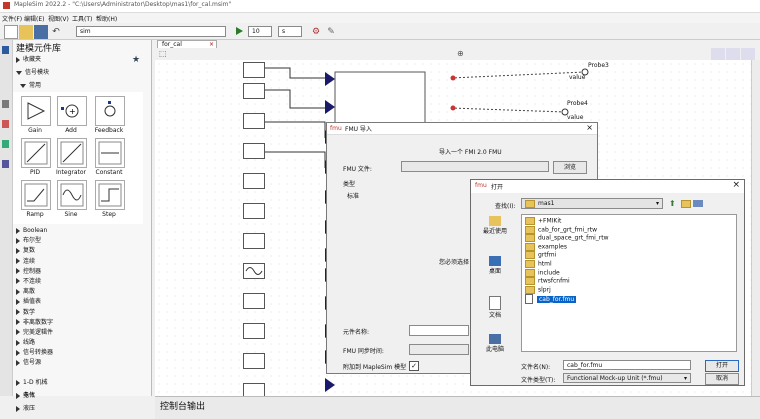 The width and height of the screenshot is (760, 419). Describe the element at coordinates (627, 365) in the screenshot. I see `filename-input: cab_for.fmu` at that location.